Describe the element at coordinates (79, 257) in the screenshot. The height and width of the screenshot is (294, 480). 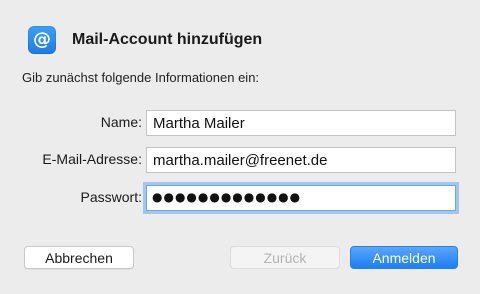
I see `cancel-button: Abbrechen` at that location.